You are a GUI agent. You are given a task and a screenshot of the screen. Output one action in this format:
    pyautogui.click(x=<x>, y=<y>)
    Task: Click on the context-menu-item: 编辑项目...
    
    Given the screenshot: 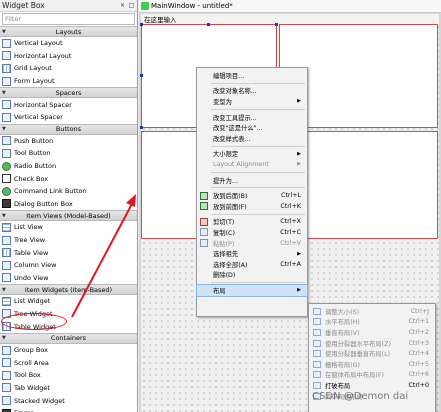 What is the action you would take?
    pyautogui.click(x=252, y=75)
    